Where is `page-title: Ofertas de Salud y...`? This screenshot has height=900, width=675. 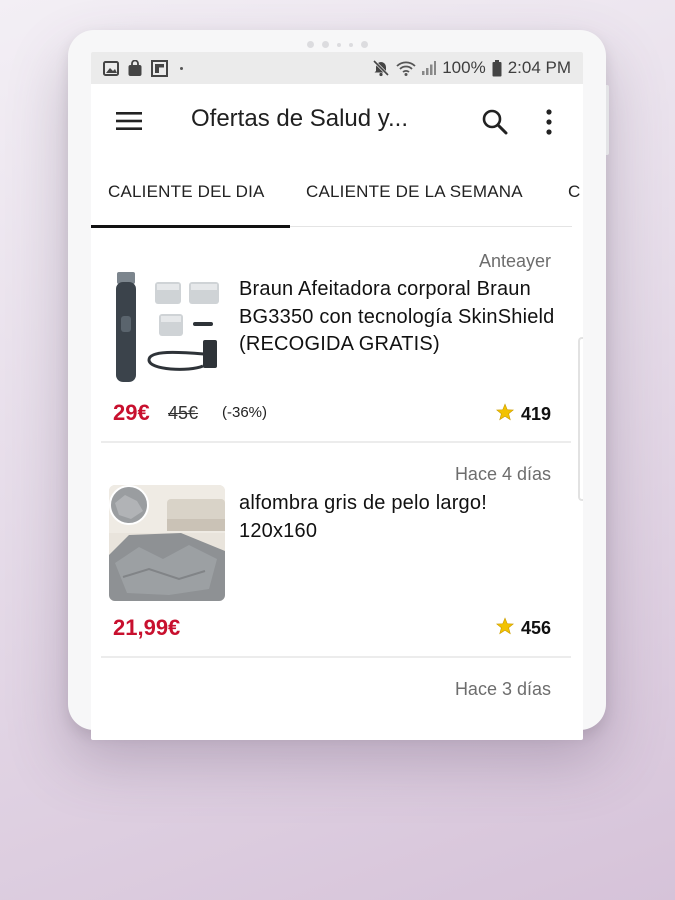 page-title: Ofertas de Salud y... is located at coordinates (299, 118).